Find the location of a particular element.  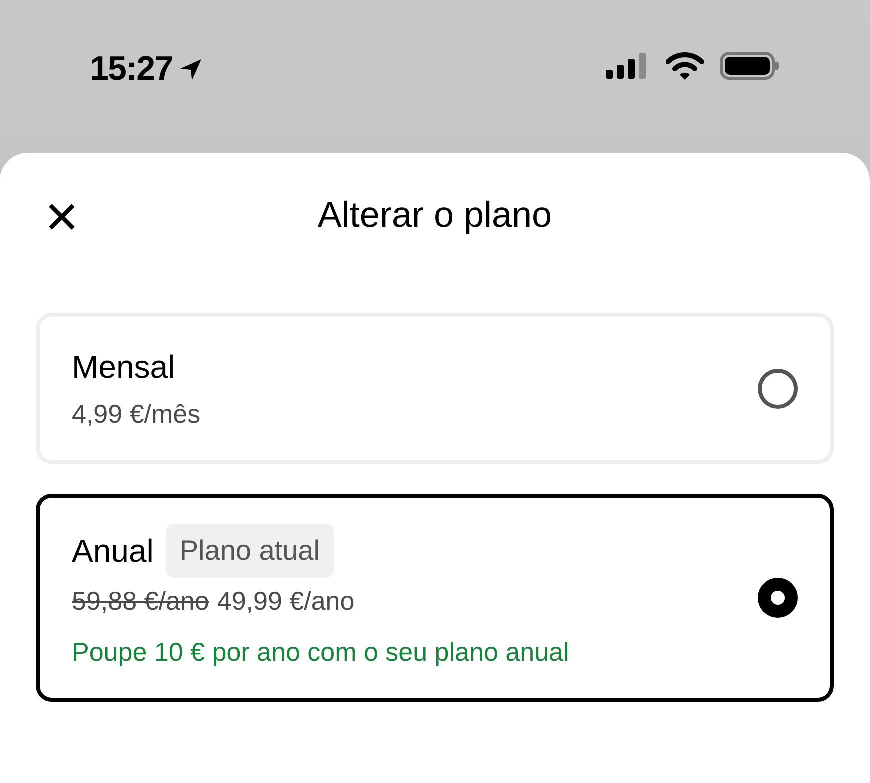

current-plan-badge: Plano atual is located at coordinates (250, 551).